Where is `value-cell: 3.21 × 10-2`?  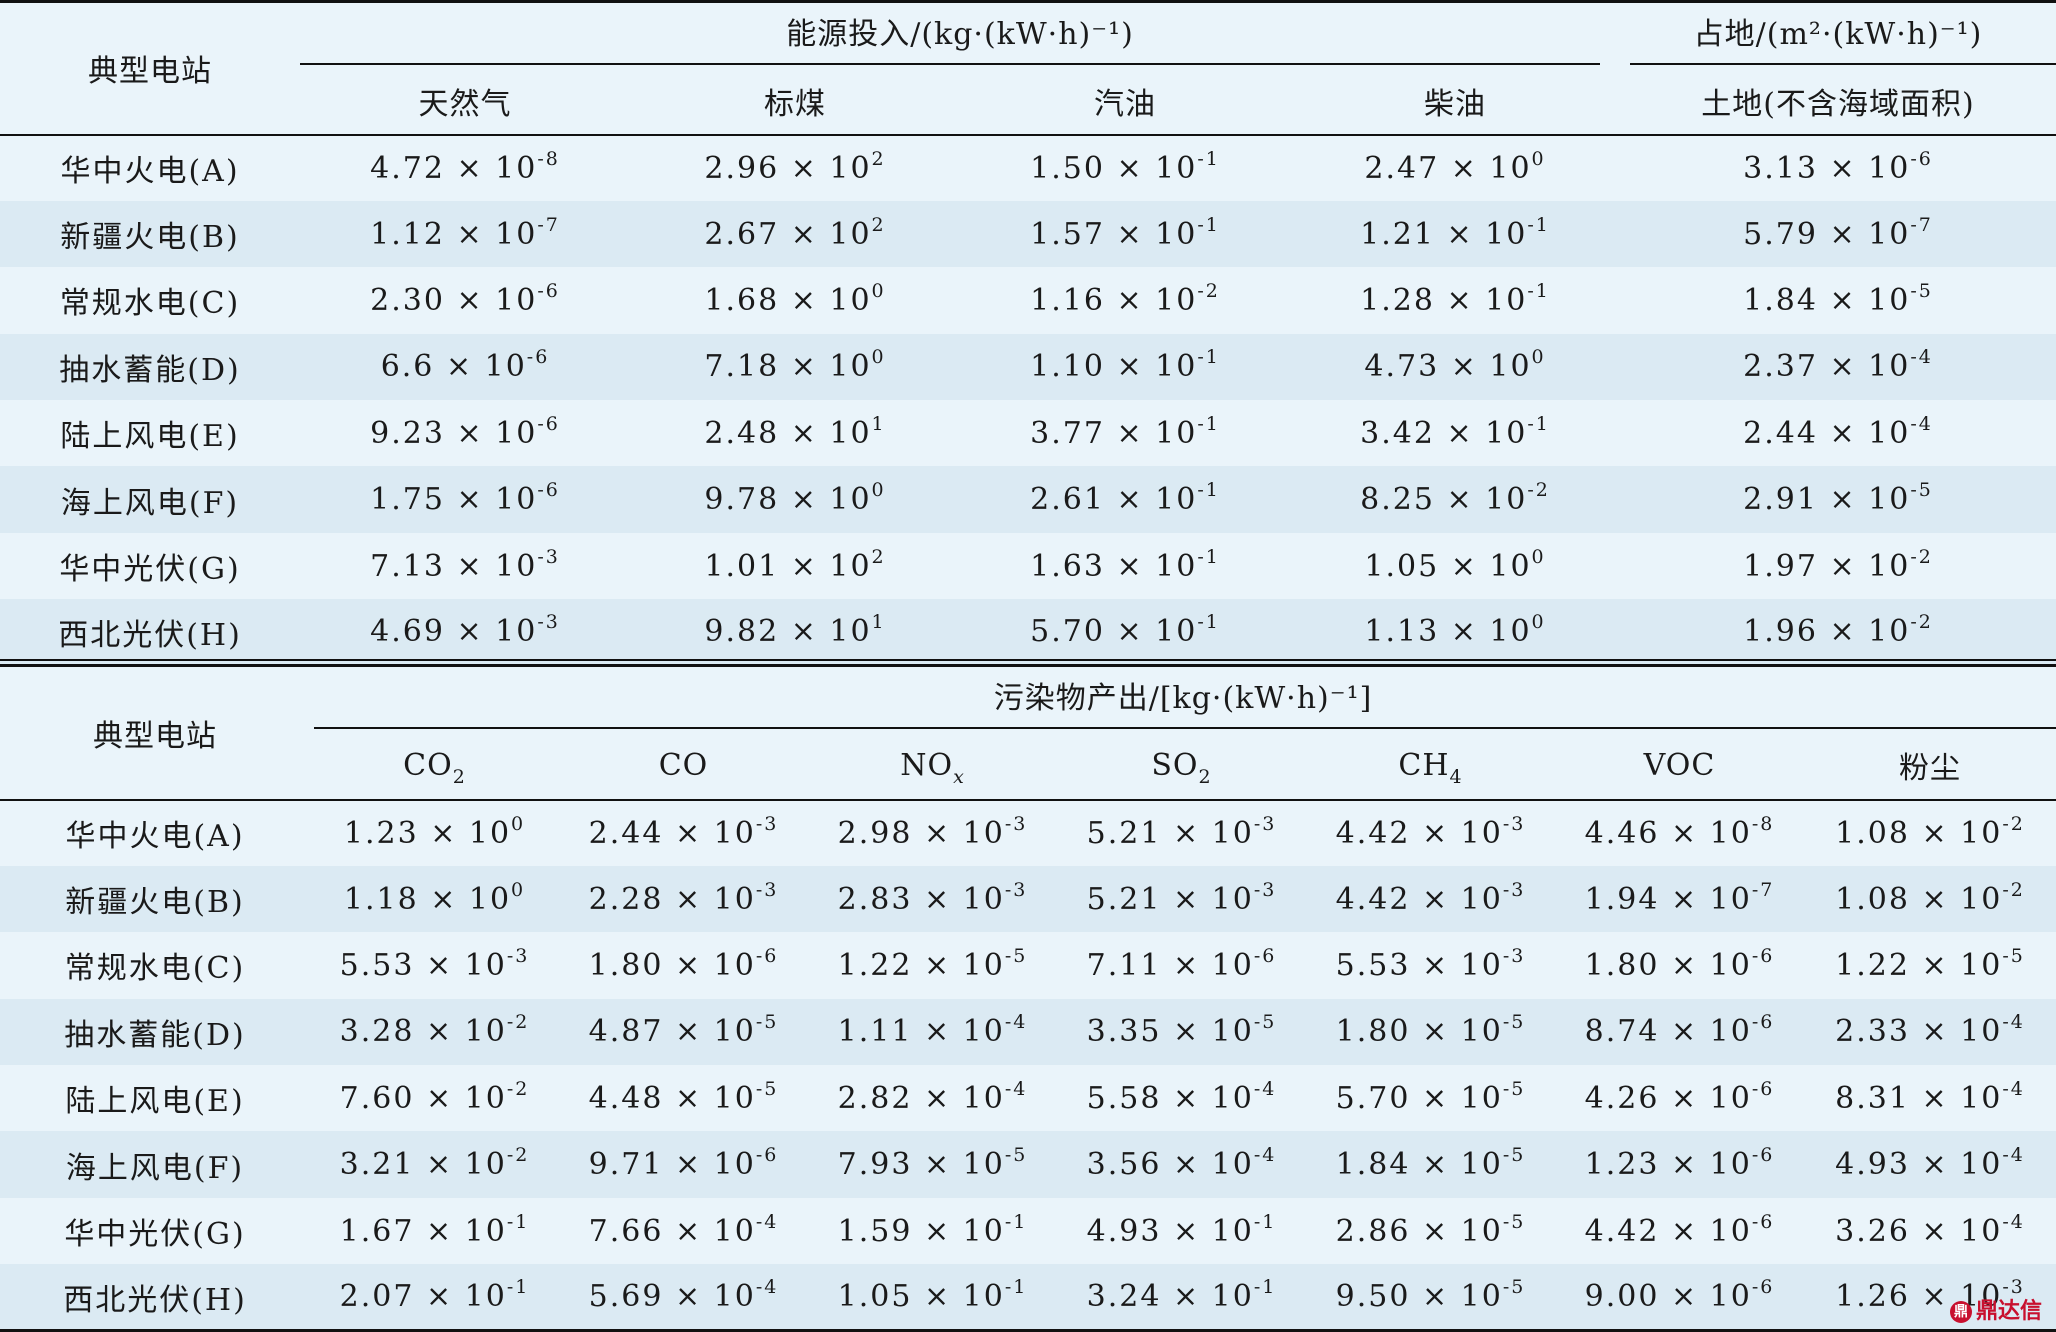 value-cell: 3.21 × 10-2 is located at coordinates (434, 1164).